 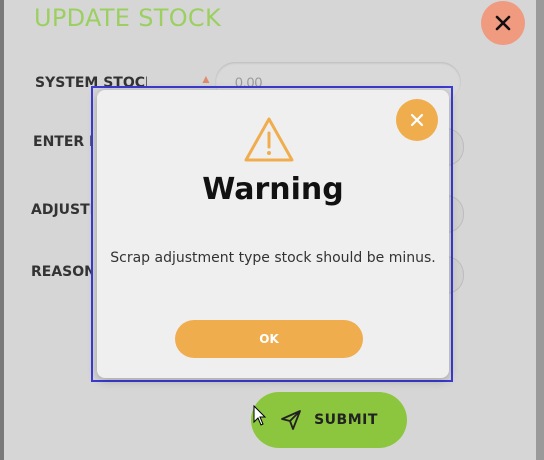 I want to click on send-icon, so click(x=291, y=420).